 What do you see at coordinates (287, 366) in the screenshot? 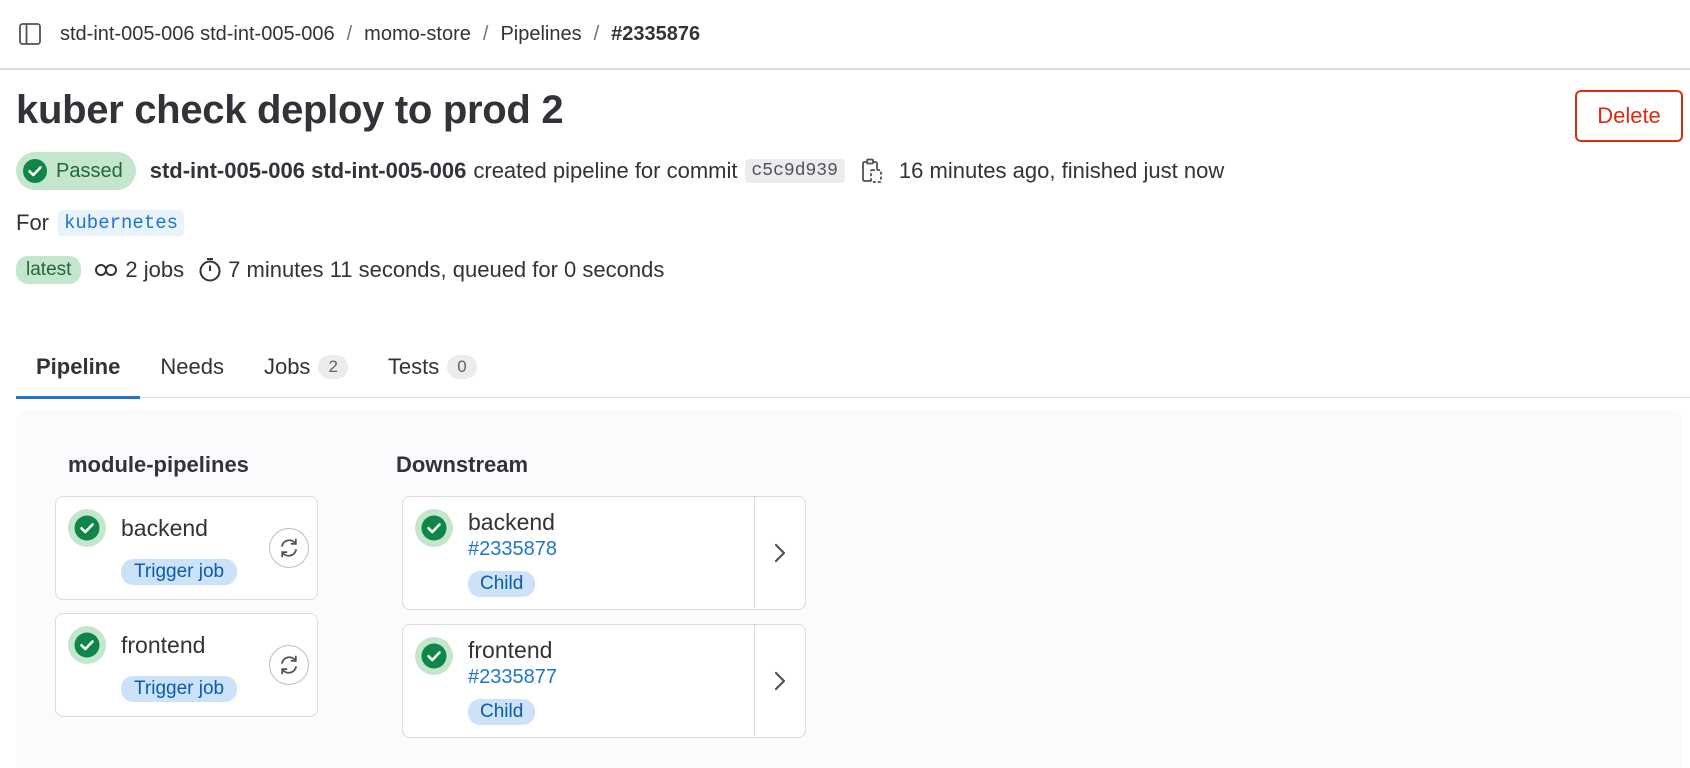
I see `tab-label: Jobs` at bounding box center [287, 366].